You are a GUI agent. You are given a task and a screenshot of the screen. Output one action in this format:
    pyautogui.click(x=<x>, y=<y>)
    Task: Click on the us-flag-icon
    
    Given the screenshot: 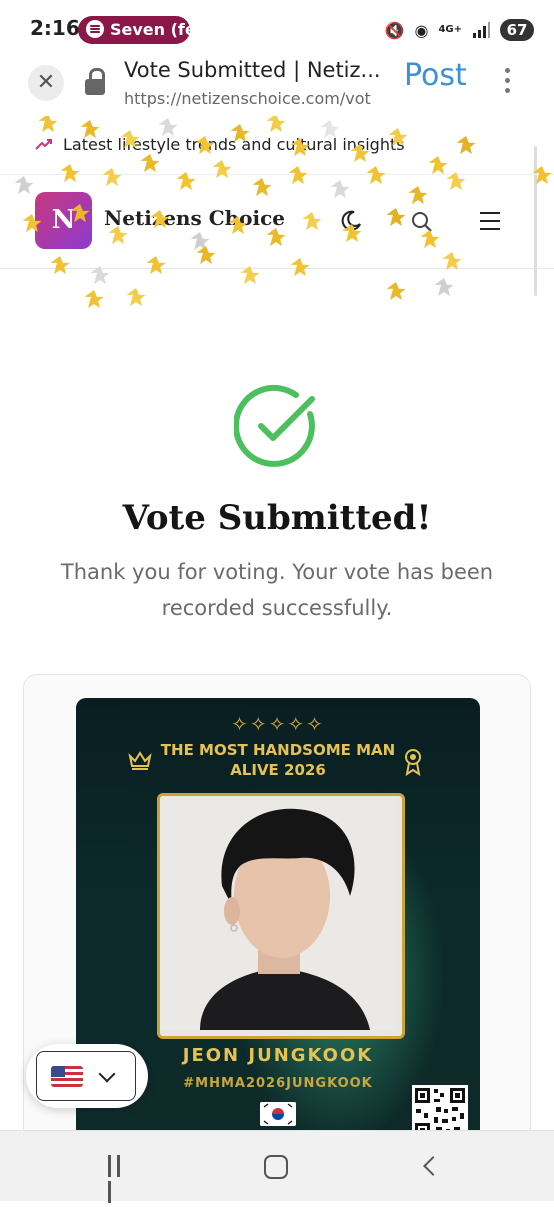 What is the action you would take?
    pyautogui.click(x=67, y=1076)
    